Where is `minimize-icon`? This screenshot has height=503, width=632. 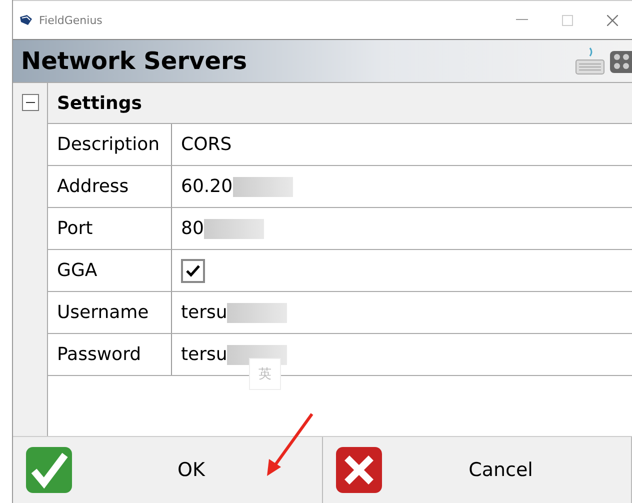 minimize-icon is located at coordinates (522, 20).